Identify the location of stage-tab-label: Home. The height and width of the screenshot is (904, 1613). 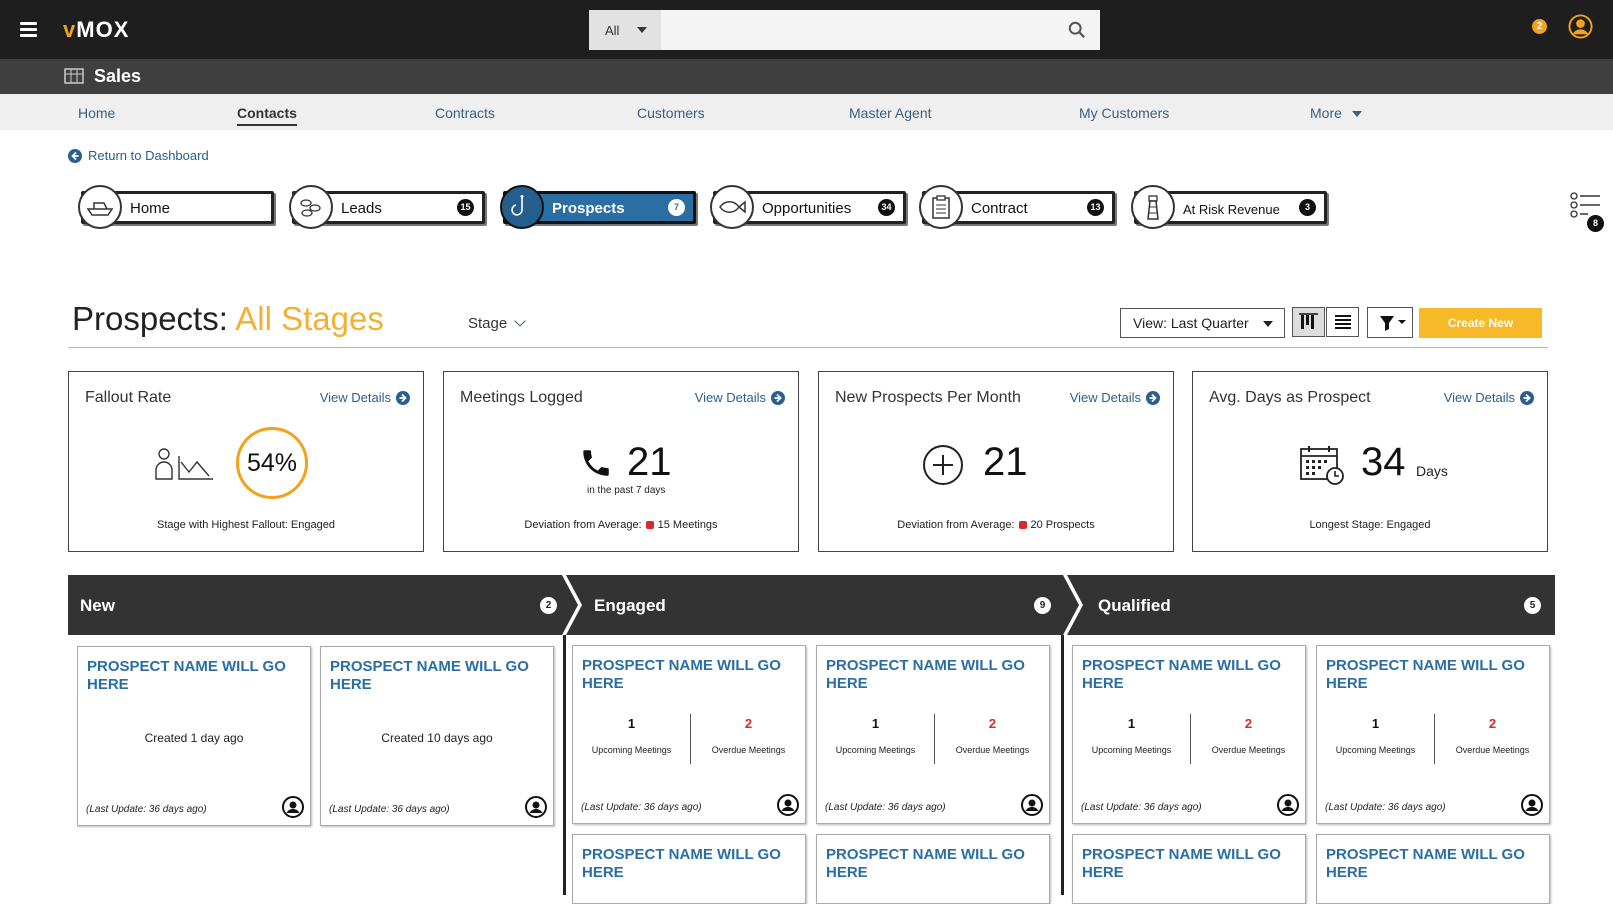
(150, 208).